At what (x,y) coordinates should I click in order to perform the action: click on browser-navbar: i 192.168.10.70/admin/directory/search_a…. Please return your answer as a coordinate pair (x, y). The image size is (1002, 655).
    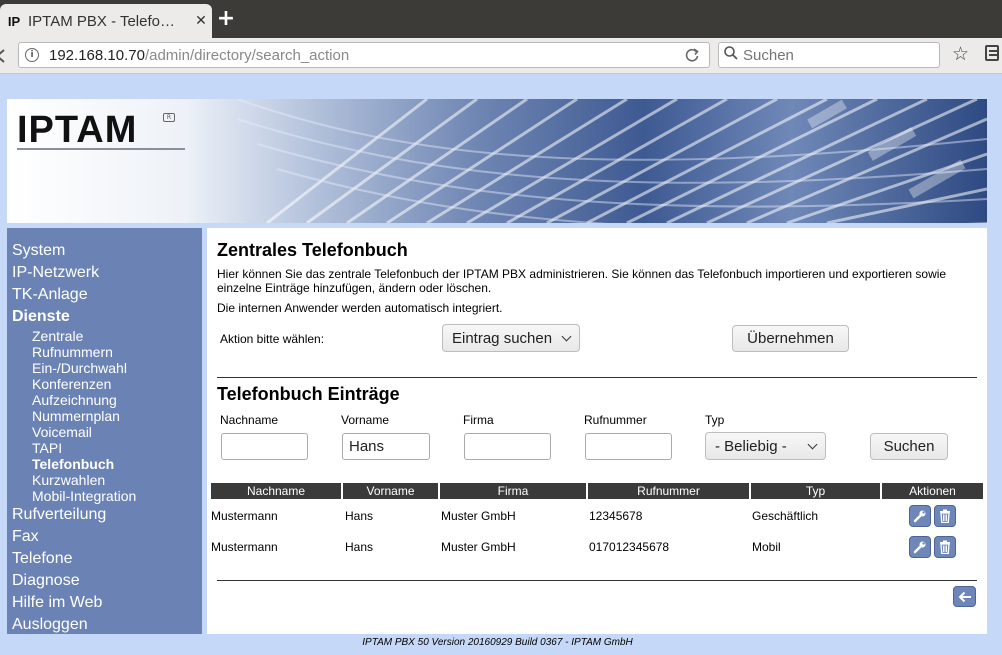
    Looking at the image, I should click on (501, 56).